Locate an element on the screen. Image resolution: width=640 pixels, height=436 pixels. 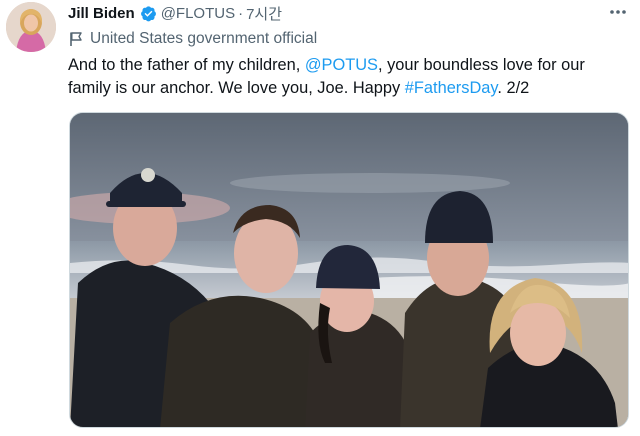
flag-icon is located at coordinates (76, 39).